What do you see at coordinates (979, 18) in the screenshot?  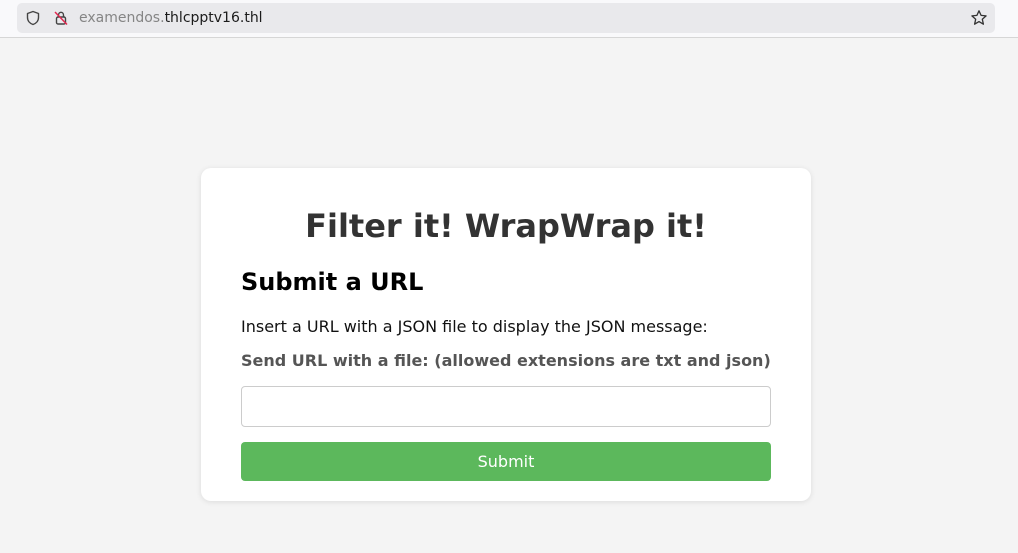 I see `star-icon` at bounding box center [979, 18].